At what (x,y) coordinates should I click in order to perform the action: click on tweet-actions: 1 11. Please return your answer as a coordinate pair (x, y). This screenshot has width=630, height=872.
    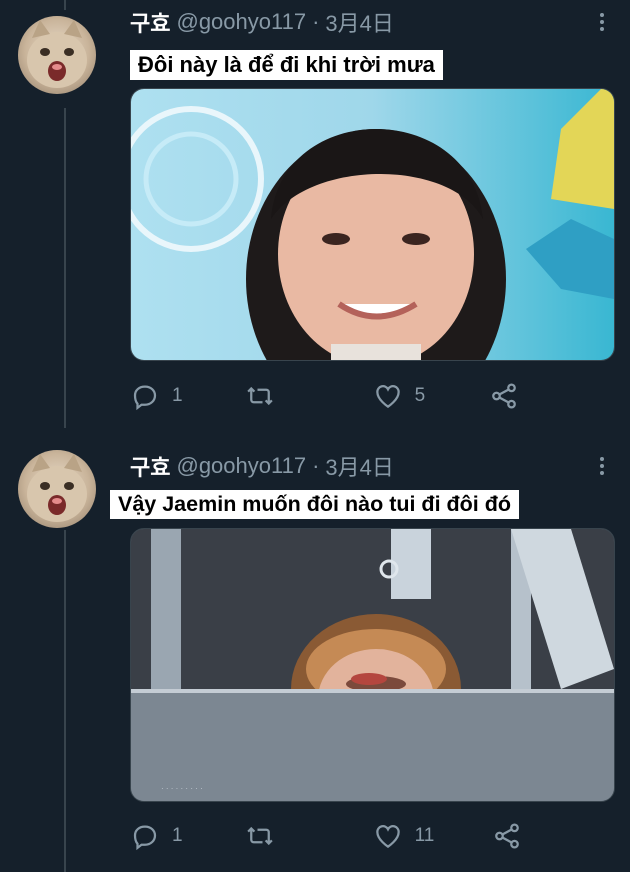
    Looking at the image, I should click on (340, 836).